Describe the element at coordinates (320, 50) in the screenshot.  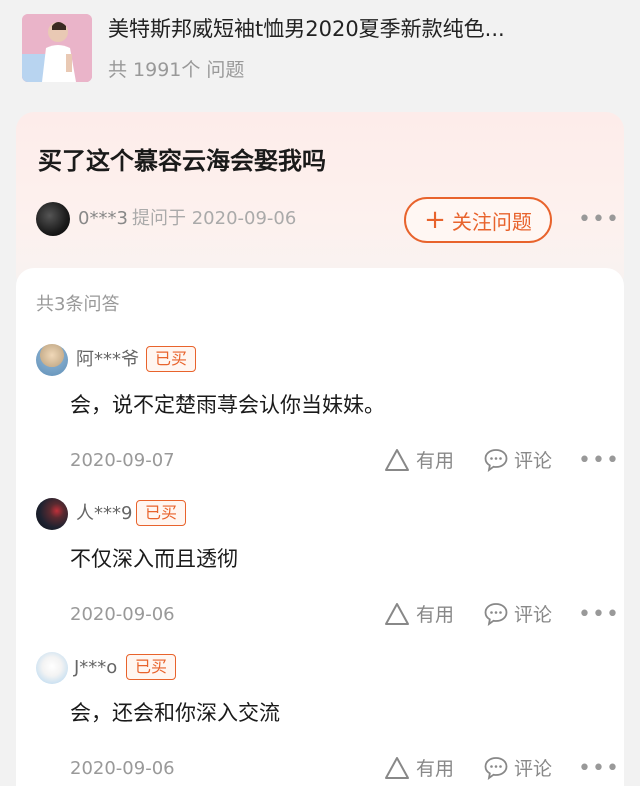
I see `product-header: 美特斯邦威短袖t恤男2020夏季新款纯色... 共 1991个 问题` at that location.